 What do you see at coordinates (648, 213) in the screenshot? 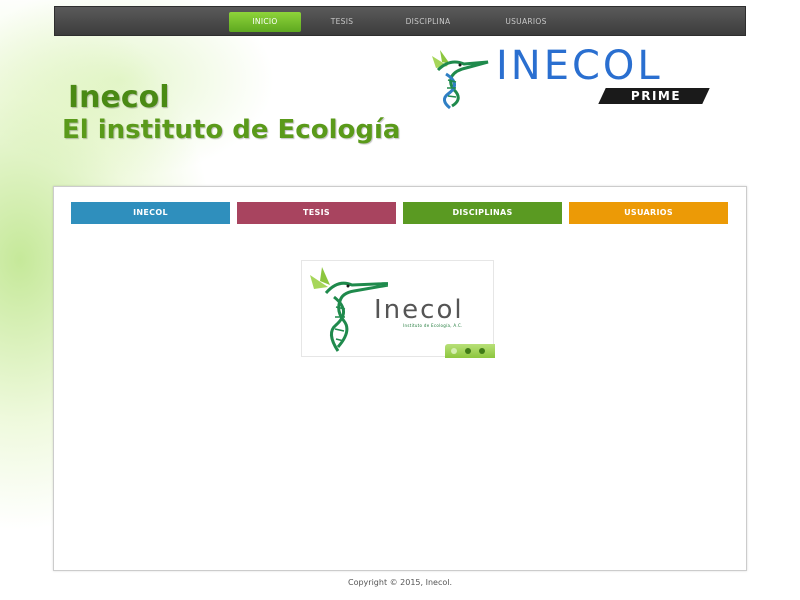
I see `tile-usuarios: USUARIOS` at bounding box center [648, 213].